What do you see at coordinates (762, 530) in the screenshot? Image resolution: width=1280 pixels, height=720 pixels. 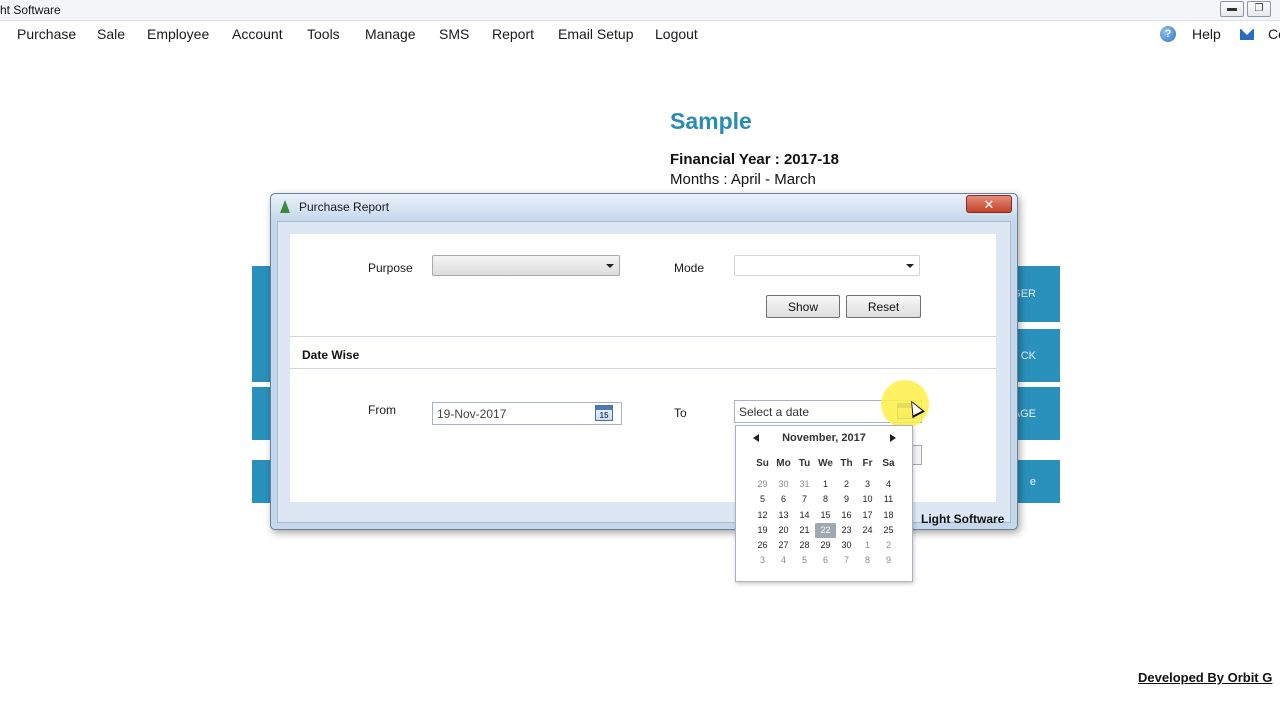 I see `calendar-day: 19` at bounding box center [762, 530].